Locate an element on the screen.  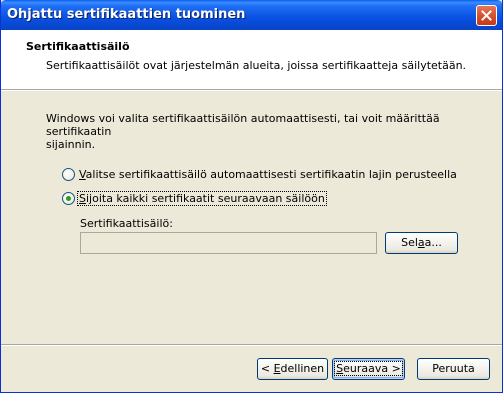
certificate-store-field is located at coordinates (228, 243).